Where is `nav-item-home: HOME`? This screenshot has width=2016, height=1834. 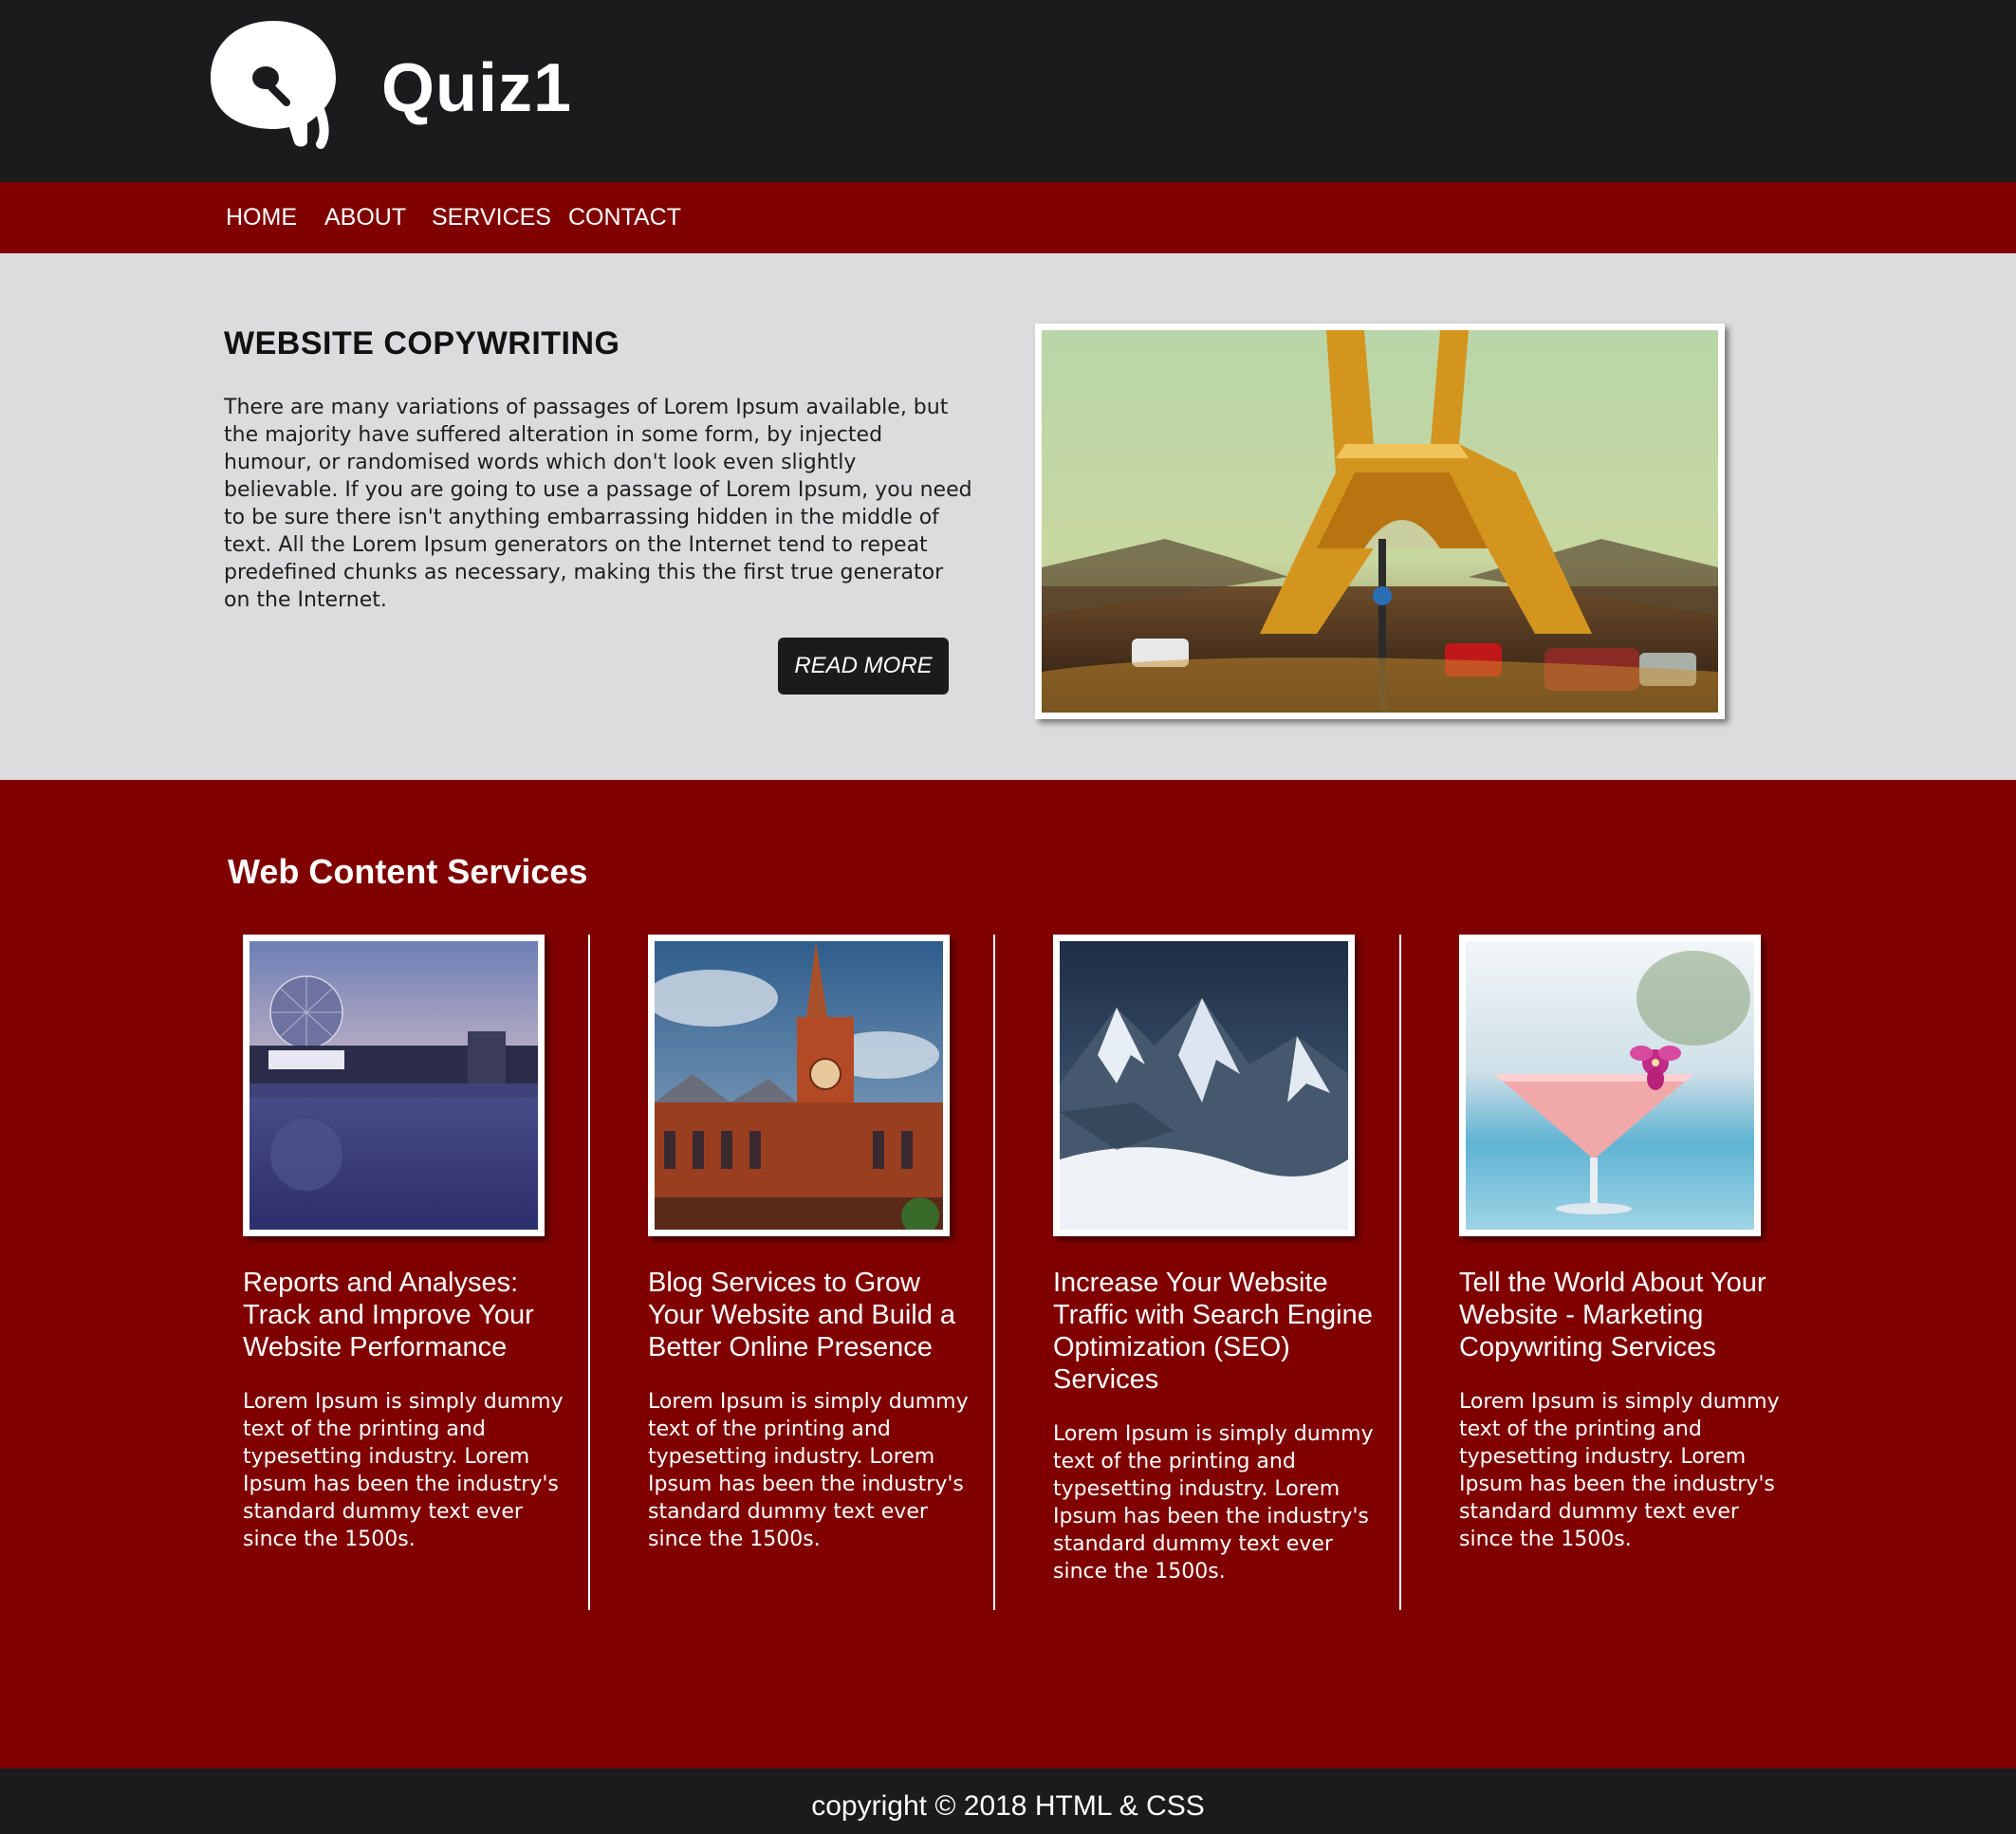
nav-item-home: HOME is located at coordinates (261, 217).